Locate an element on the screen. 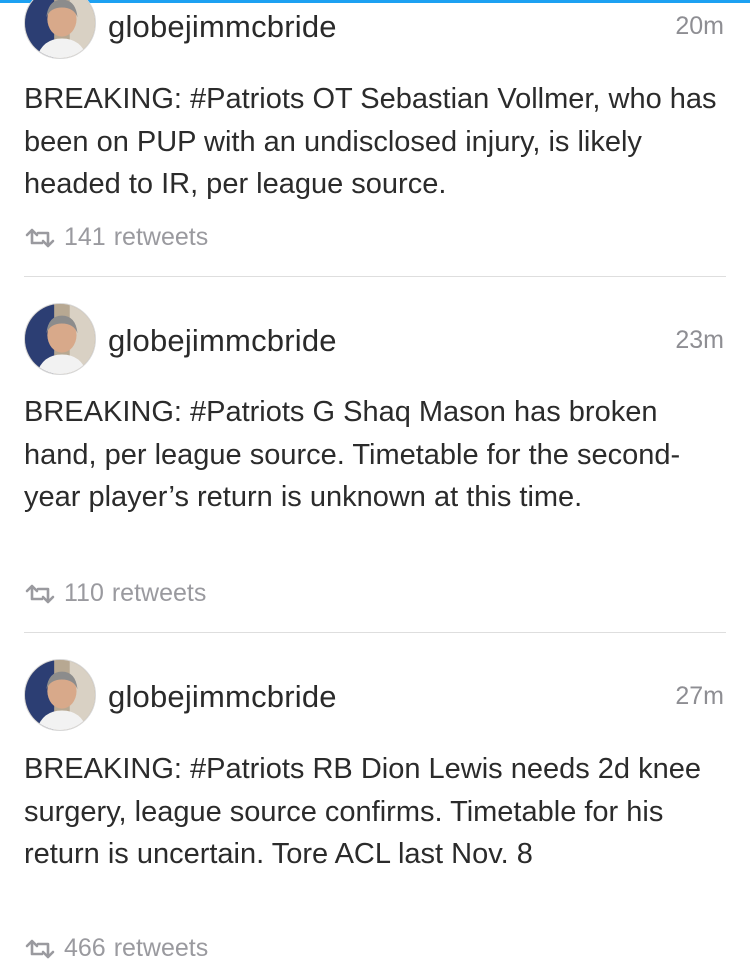 Image resolution: width=750 pixels, height=974 pixels. timestamp: 20m is located at coordinates (699, 26).